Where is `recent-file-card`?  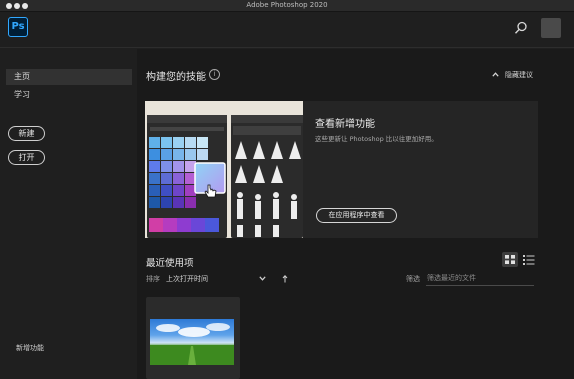
recent-file-card is located at coordinates (193, 338).